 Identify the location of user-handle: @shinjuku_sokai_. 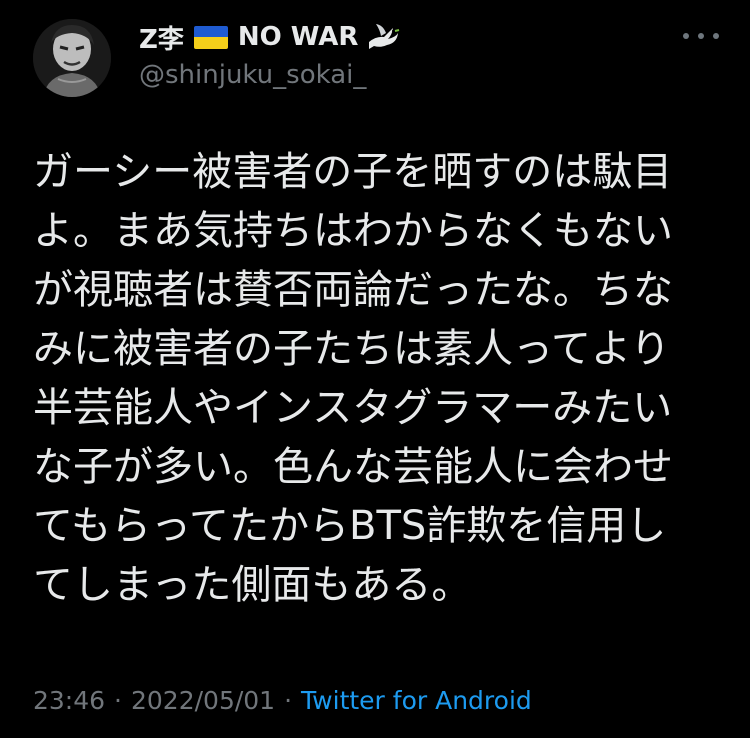
(252, 75).